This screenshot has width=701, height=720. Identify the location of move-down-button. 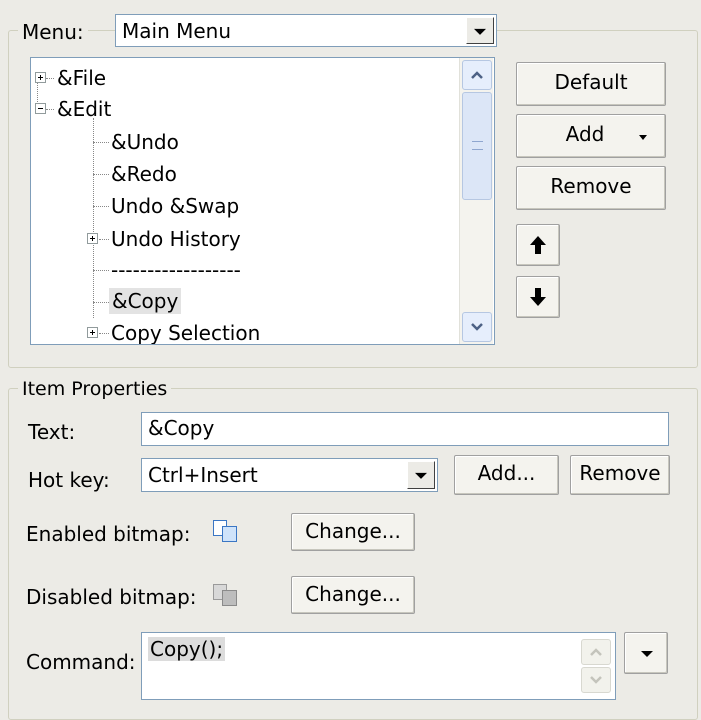
(538, 297).